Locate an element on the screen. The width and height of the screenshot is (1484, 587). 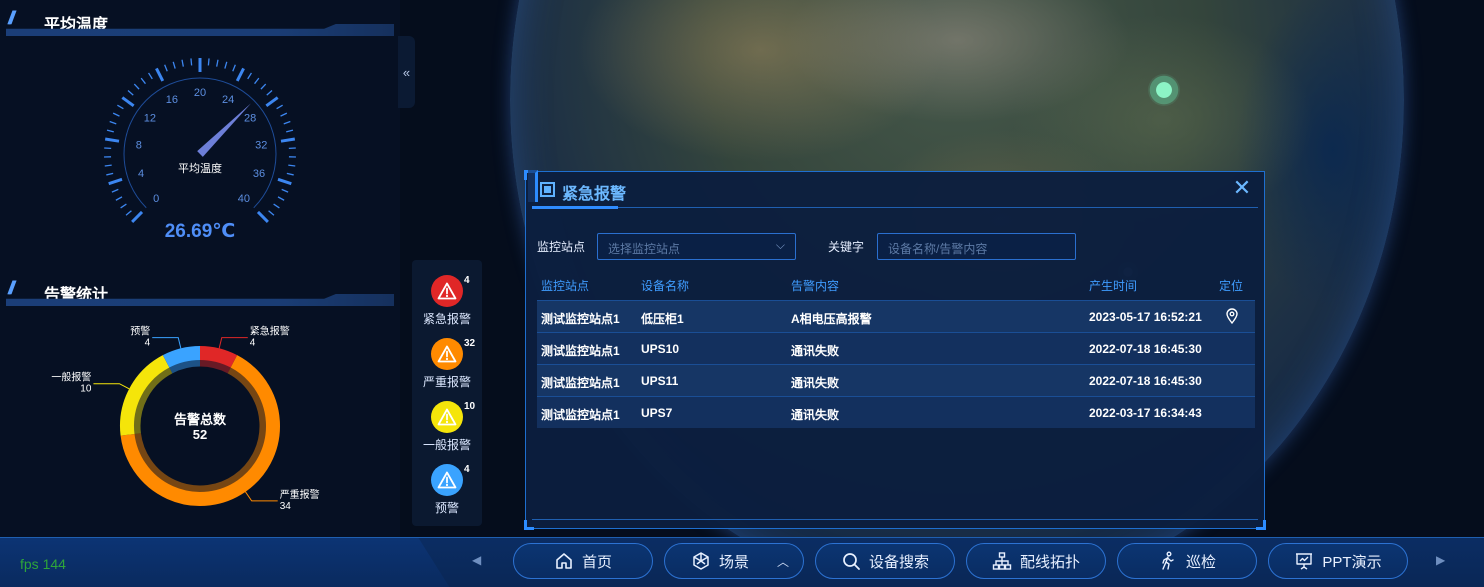
table-row: 测试监控站点1 UPS7 通讯失败 2022-03-17 16:34:43 is located at coordinates (896, 412).